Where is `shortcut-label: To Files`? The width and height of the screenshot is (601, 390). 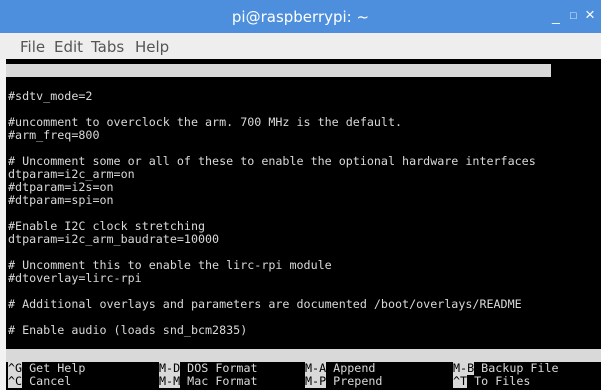 shortcut-label: To Files is located at coordinates (502, 381).